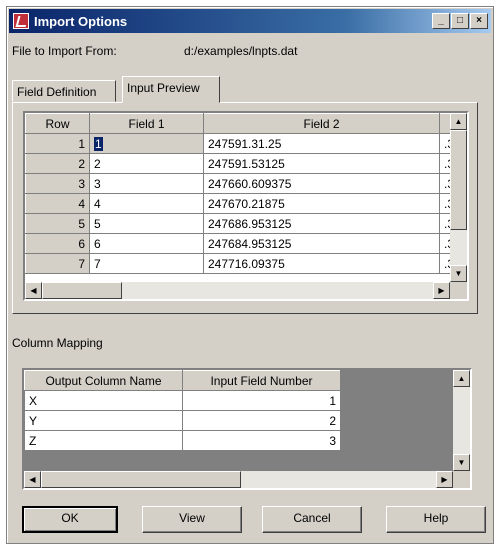 This screenshot has width=497, height=547. What do you see at coordinates (21, 21) in the screenshot?
I see `app-icon` at bounding box center [21, 21].